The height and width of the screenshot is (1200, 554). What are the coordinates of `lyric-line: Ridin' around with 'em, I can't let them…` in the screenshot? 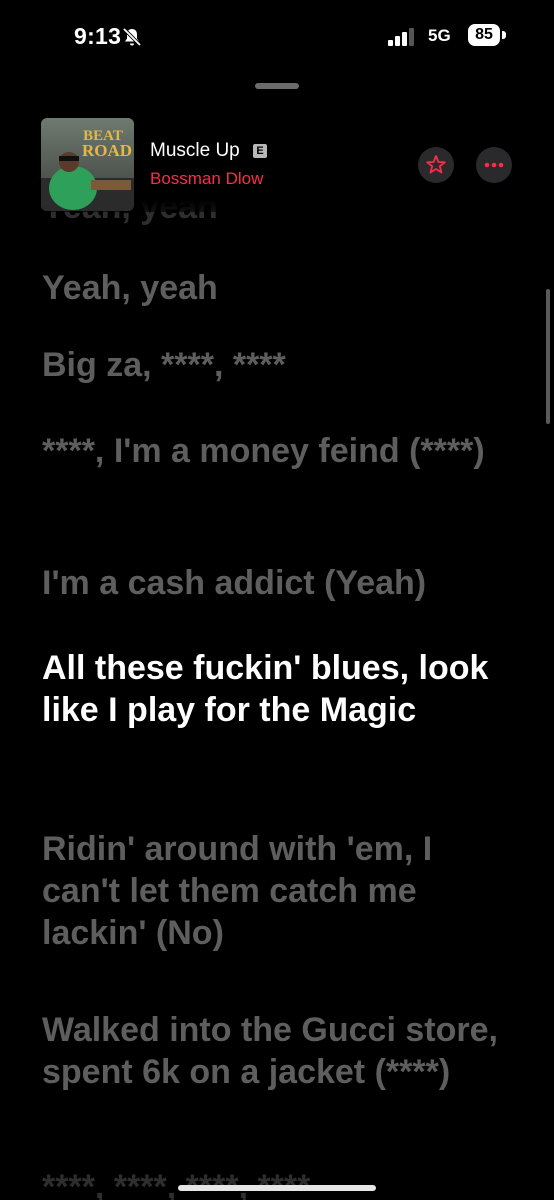 It's located at (277, 891).